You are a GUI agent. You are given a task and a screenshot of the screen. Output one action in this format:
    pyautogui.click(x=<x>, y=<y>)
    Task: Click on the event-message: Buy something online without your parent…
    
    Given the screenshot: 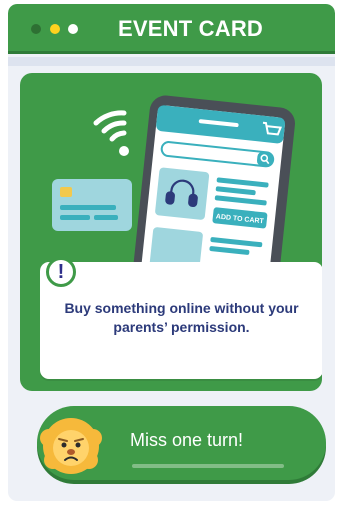 What is the action you would take?
    pyautogui.click(x=181, y=317)
    